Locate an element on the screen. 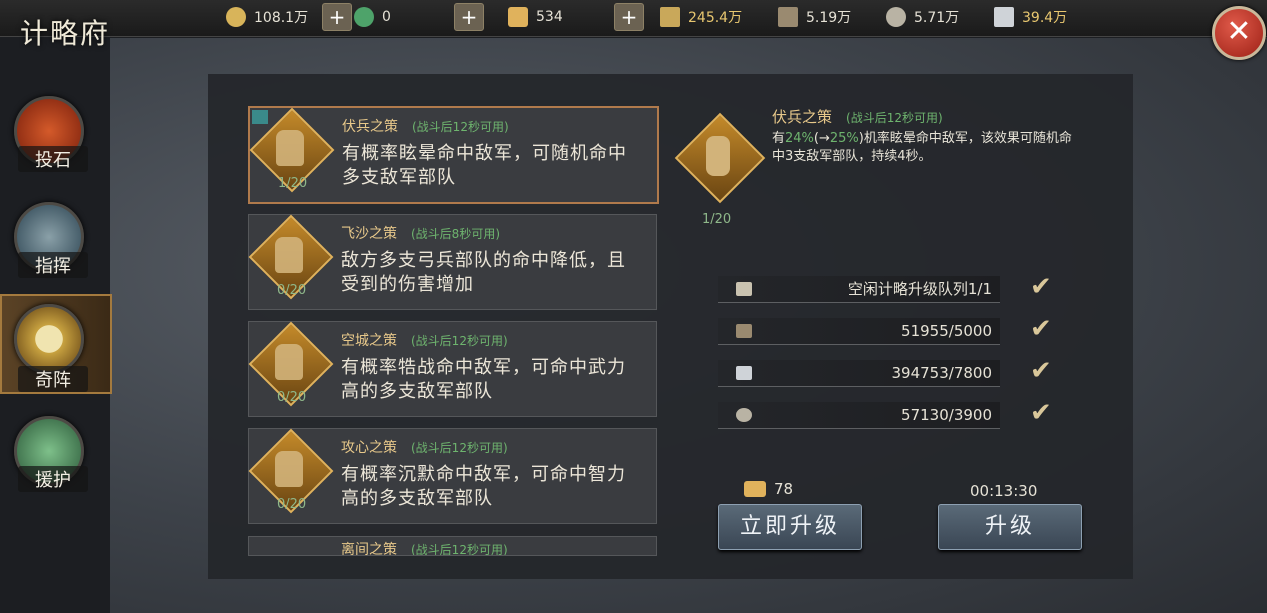 The image size is (1267, 613). strategy-name: 空城之策 (战斗后12秒可用) is located at coordinates (424, 341).